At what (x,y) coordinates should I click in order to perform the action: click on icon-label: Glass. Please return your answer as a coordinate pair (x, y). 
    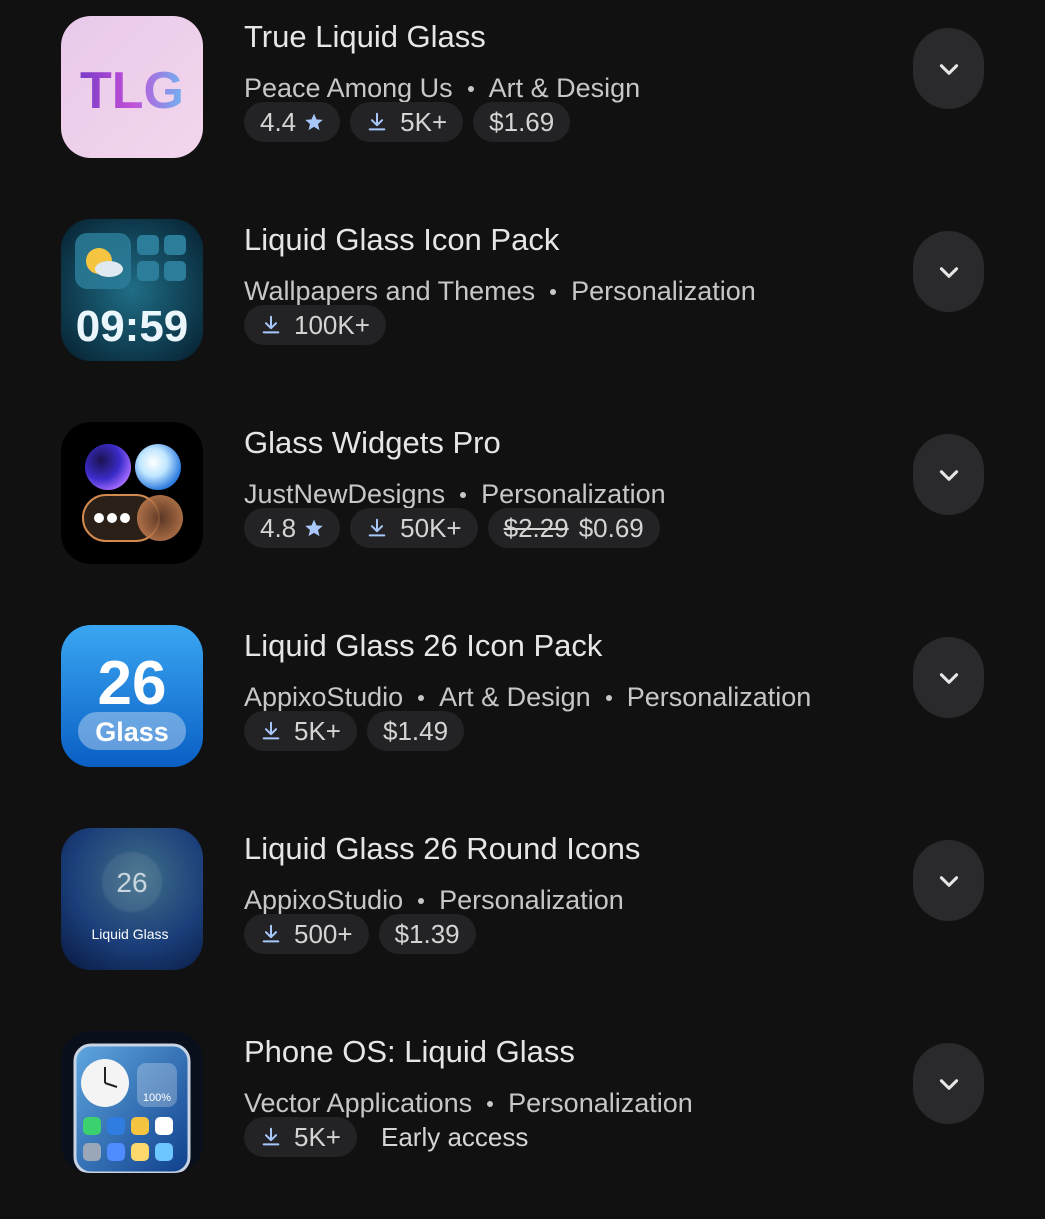
    Looking at the image, I should click on (132, 732).